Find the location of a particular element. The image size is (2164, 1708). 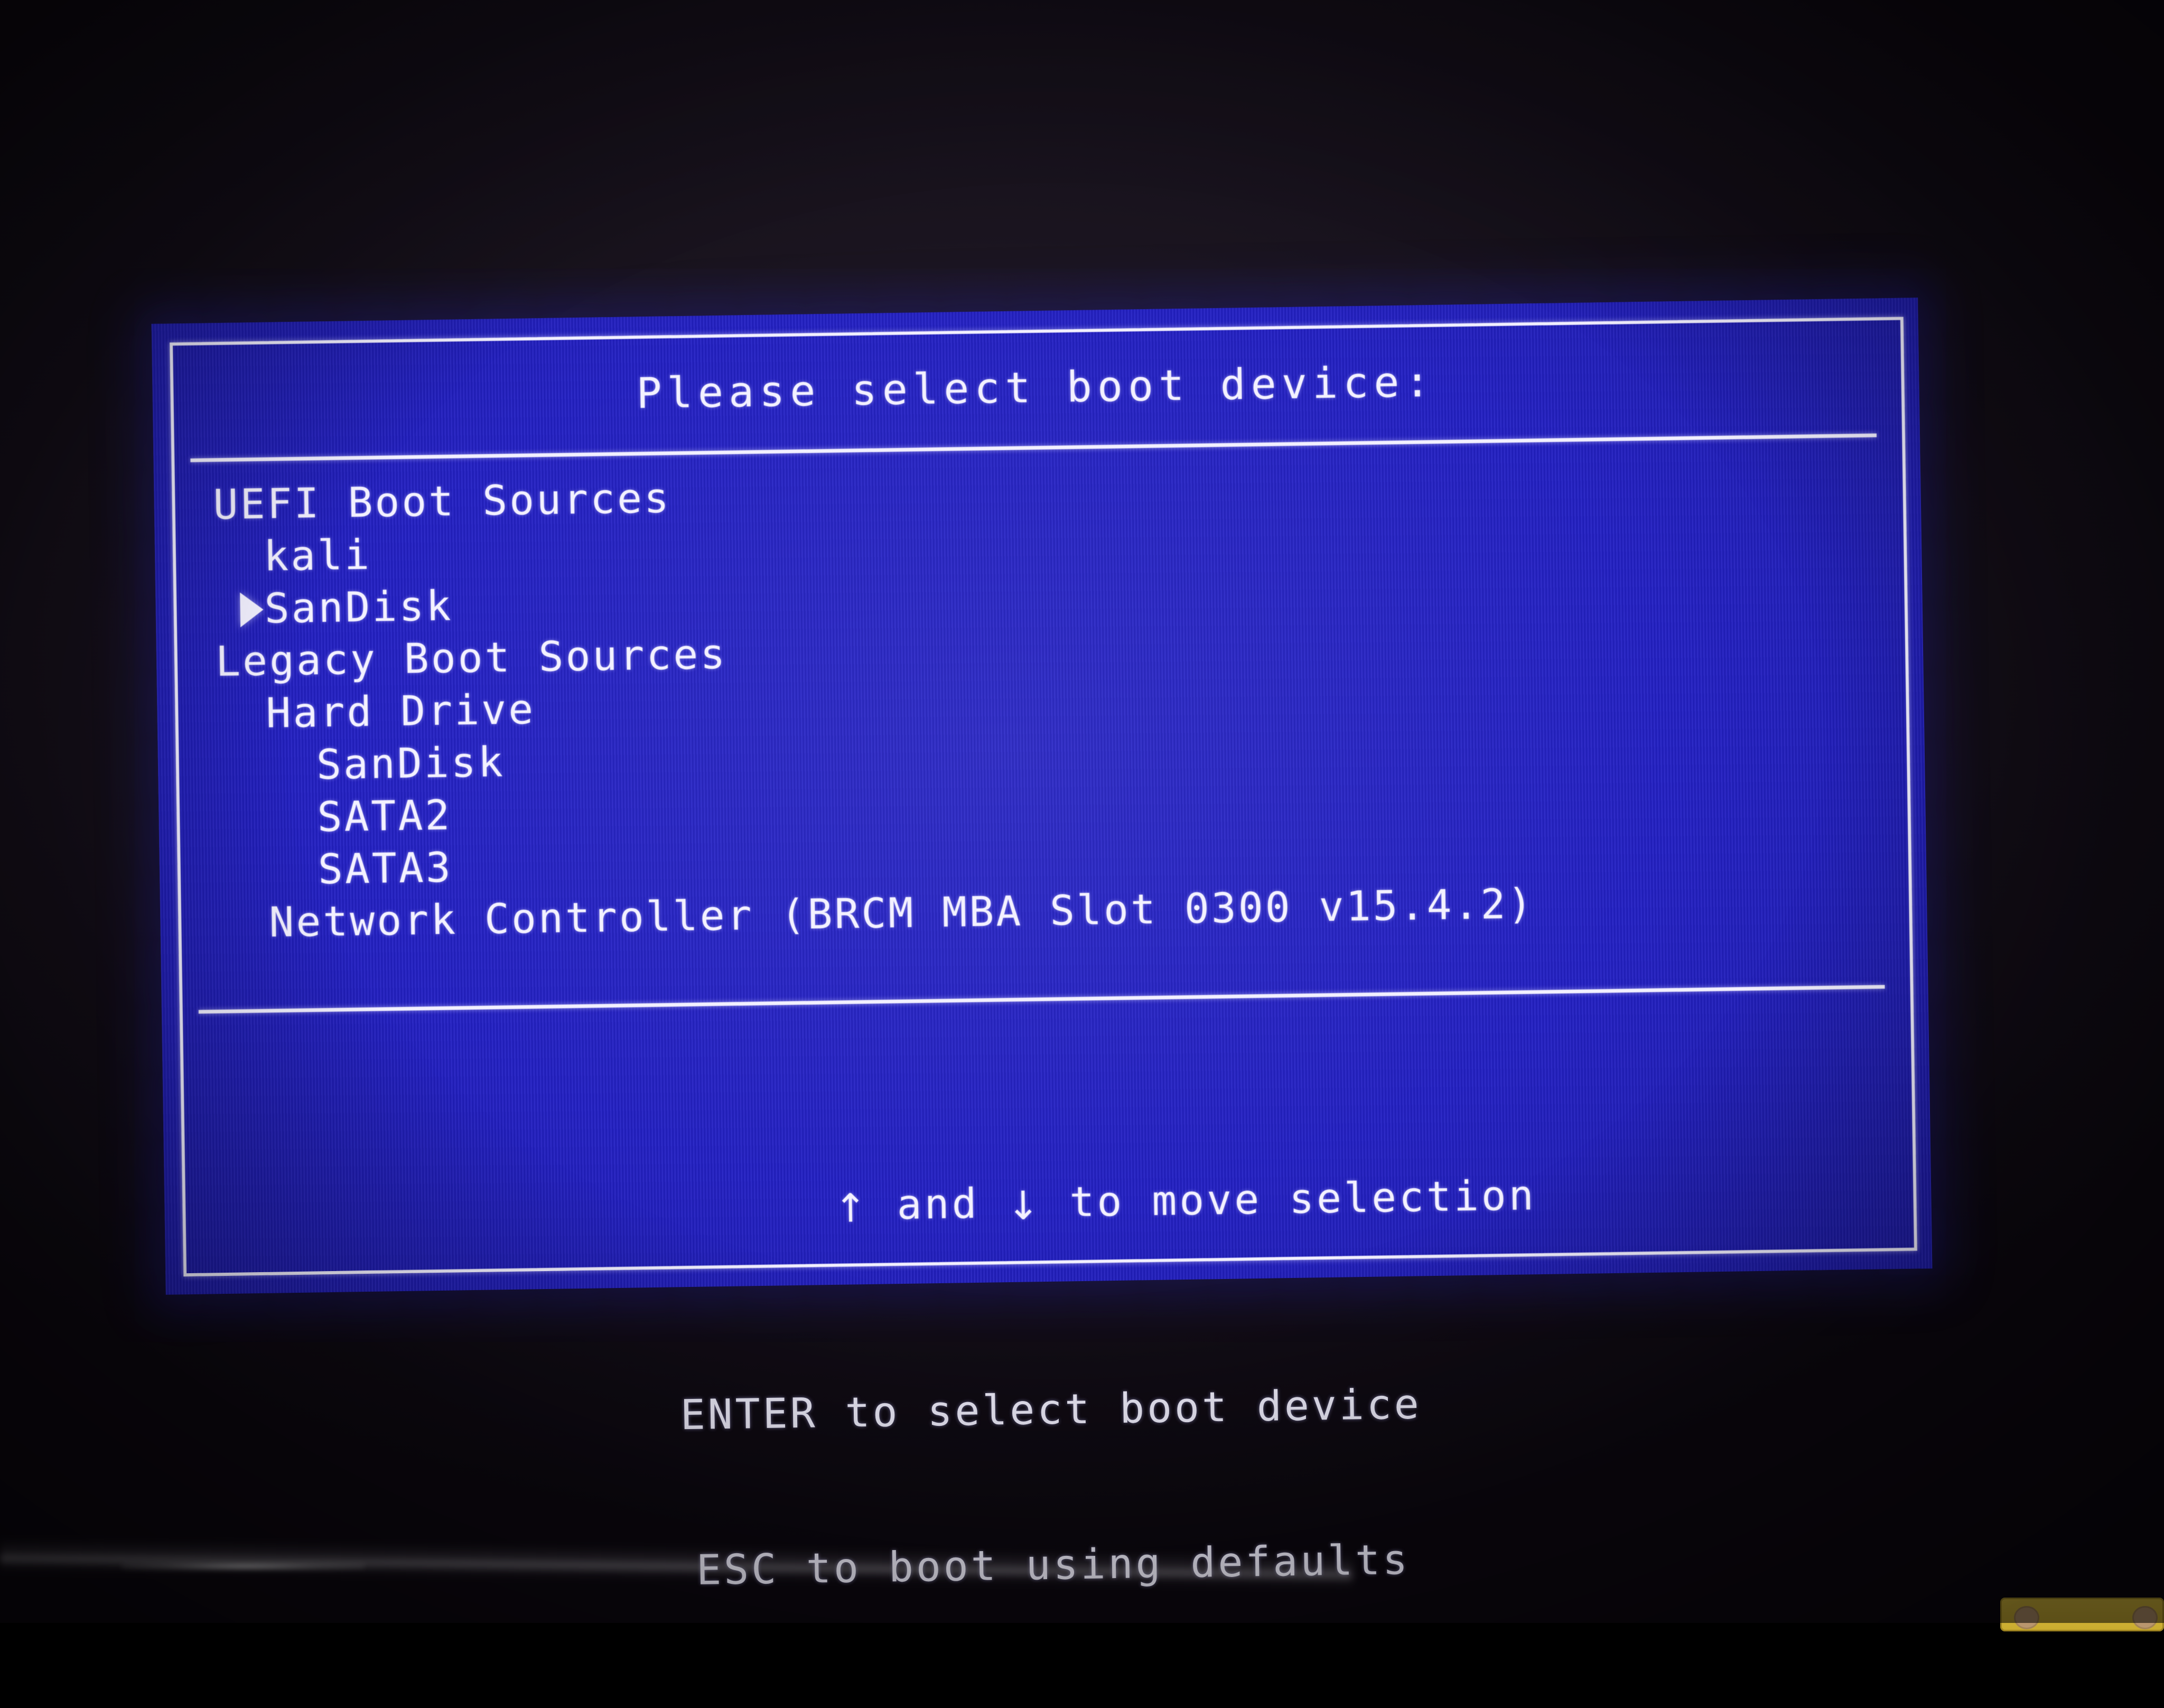

monitor-bezel-glint is located at coordinates (243, 1566).